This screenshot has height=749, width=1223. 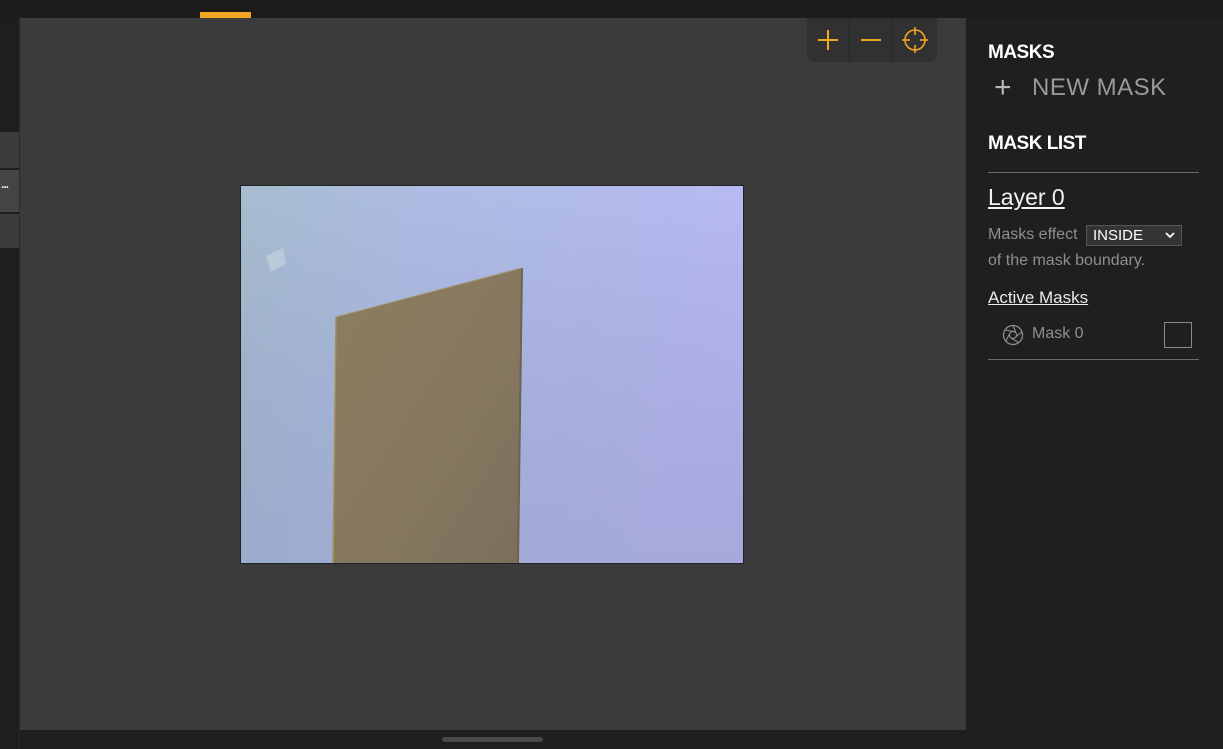 I want to click on mask-active-checkbox, so click(x=1178, y=335).